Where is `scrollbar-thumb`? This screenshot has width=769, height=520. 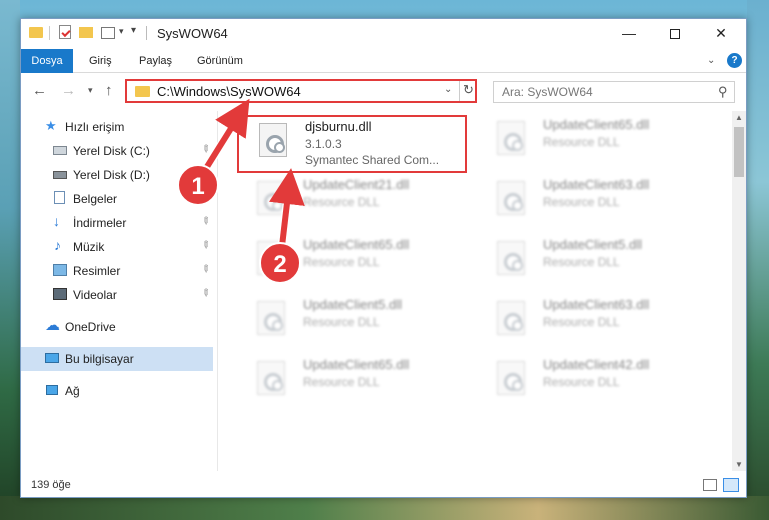
scrollbar-thumb is located at coordinates (739, 152).